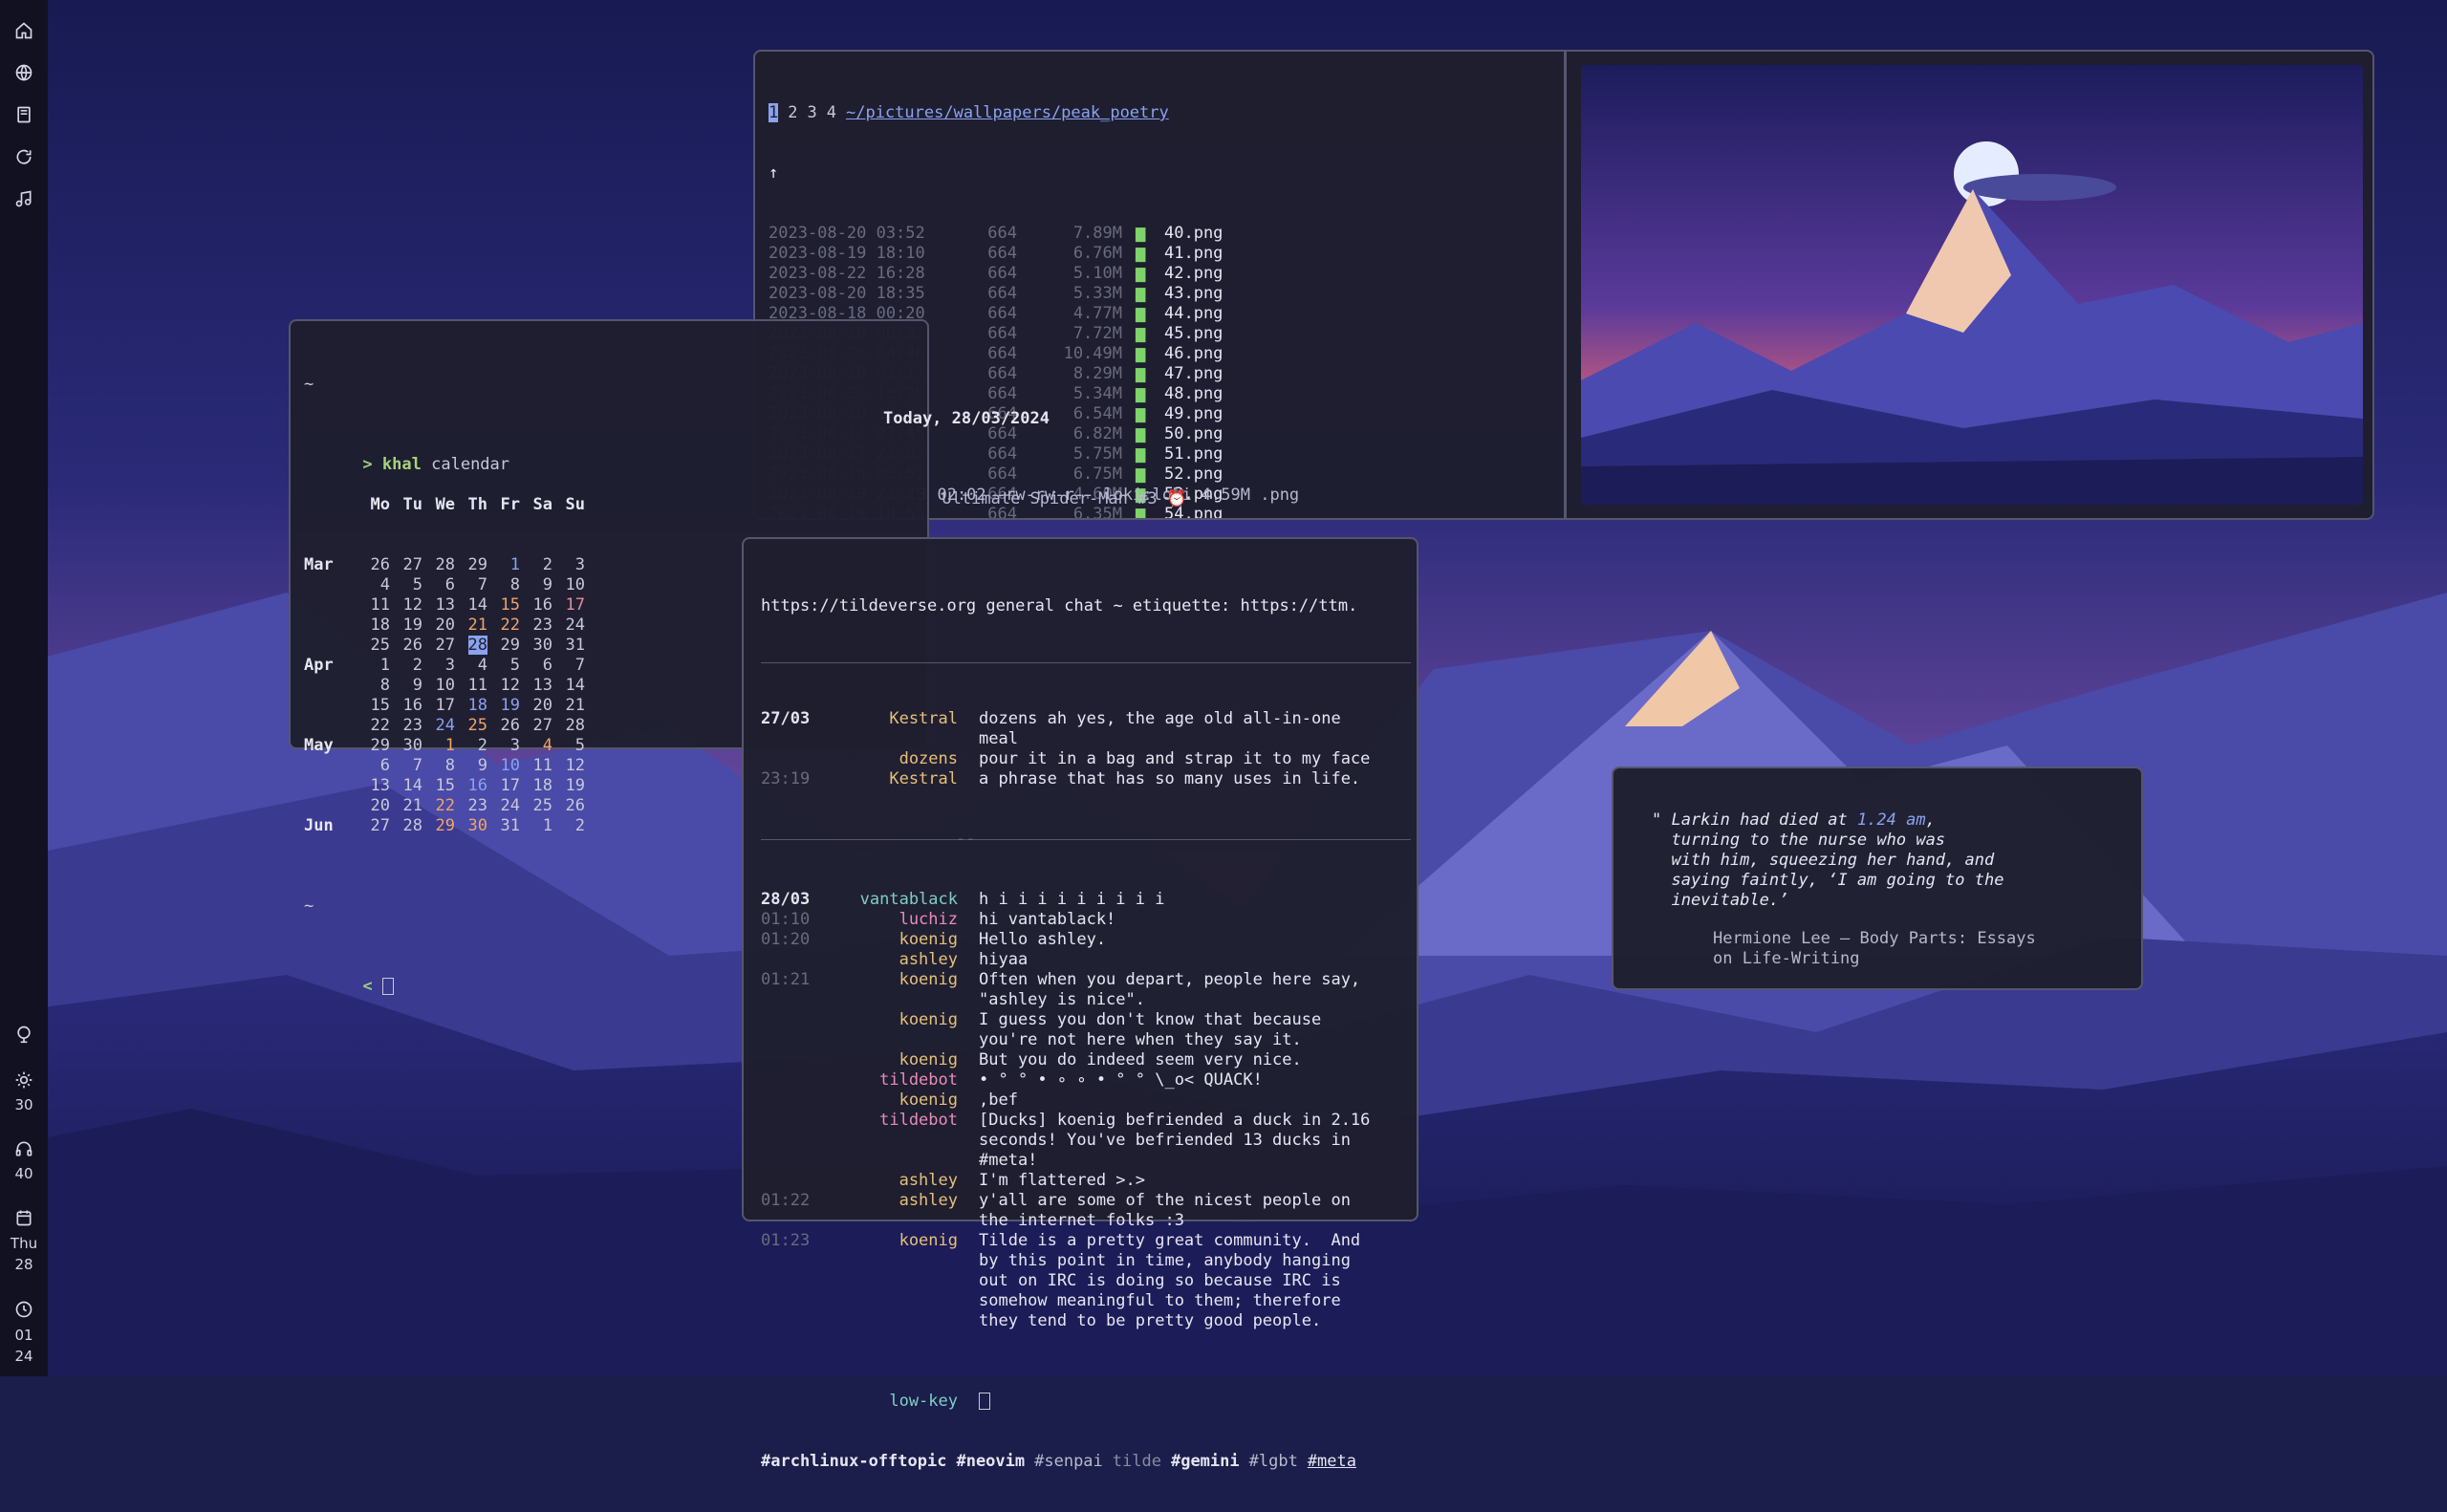 This screenshot has width=2447, height=1512. Describe the element at coordinates (1151, 274) in the screenshot. I see `file-row: 2023-08-22 16:28 664 5.10M ▆ 42.png` at that location.